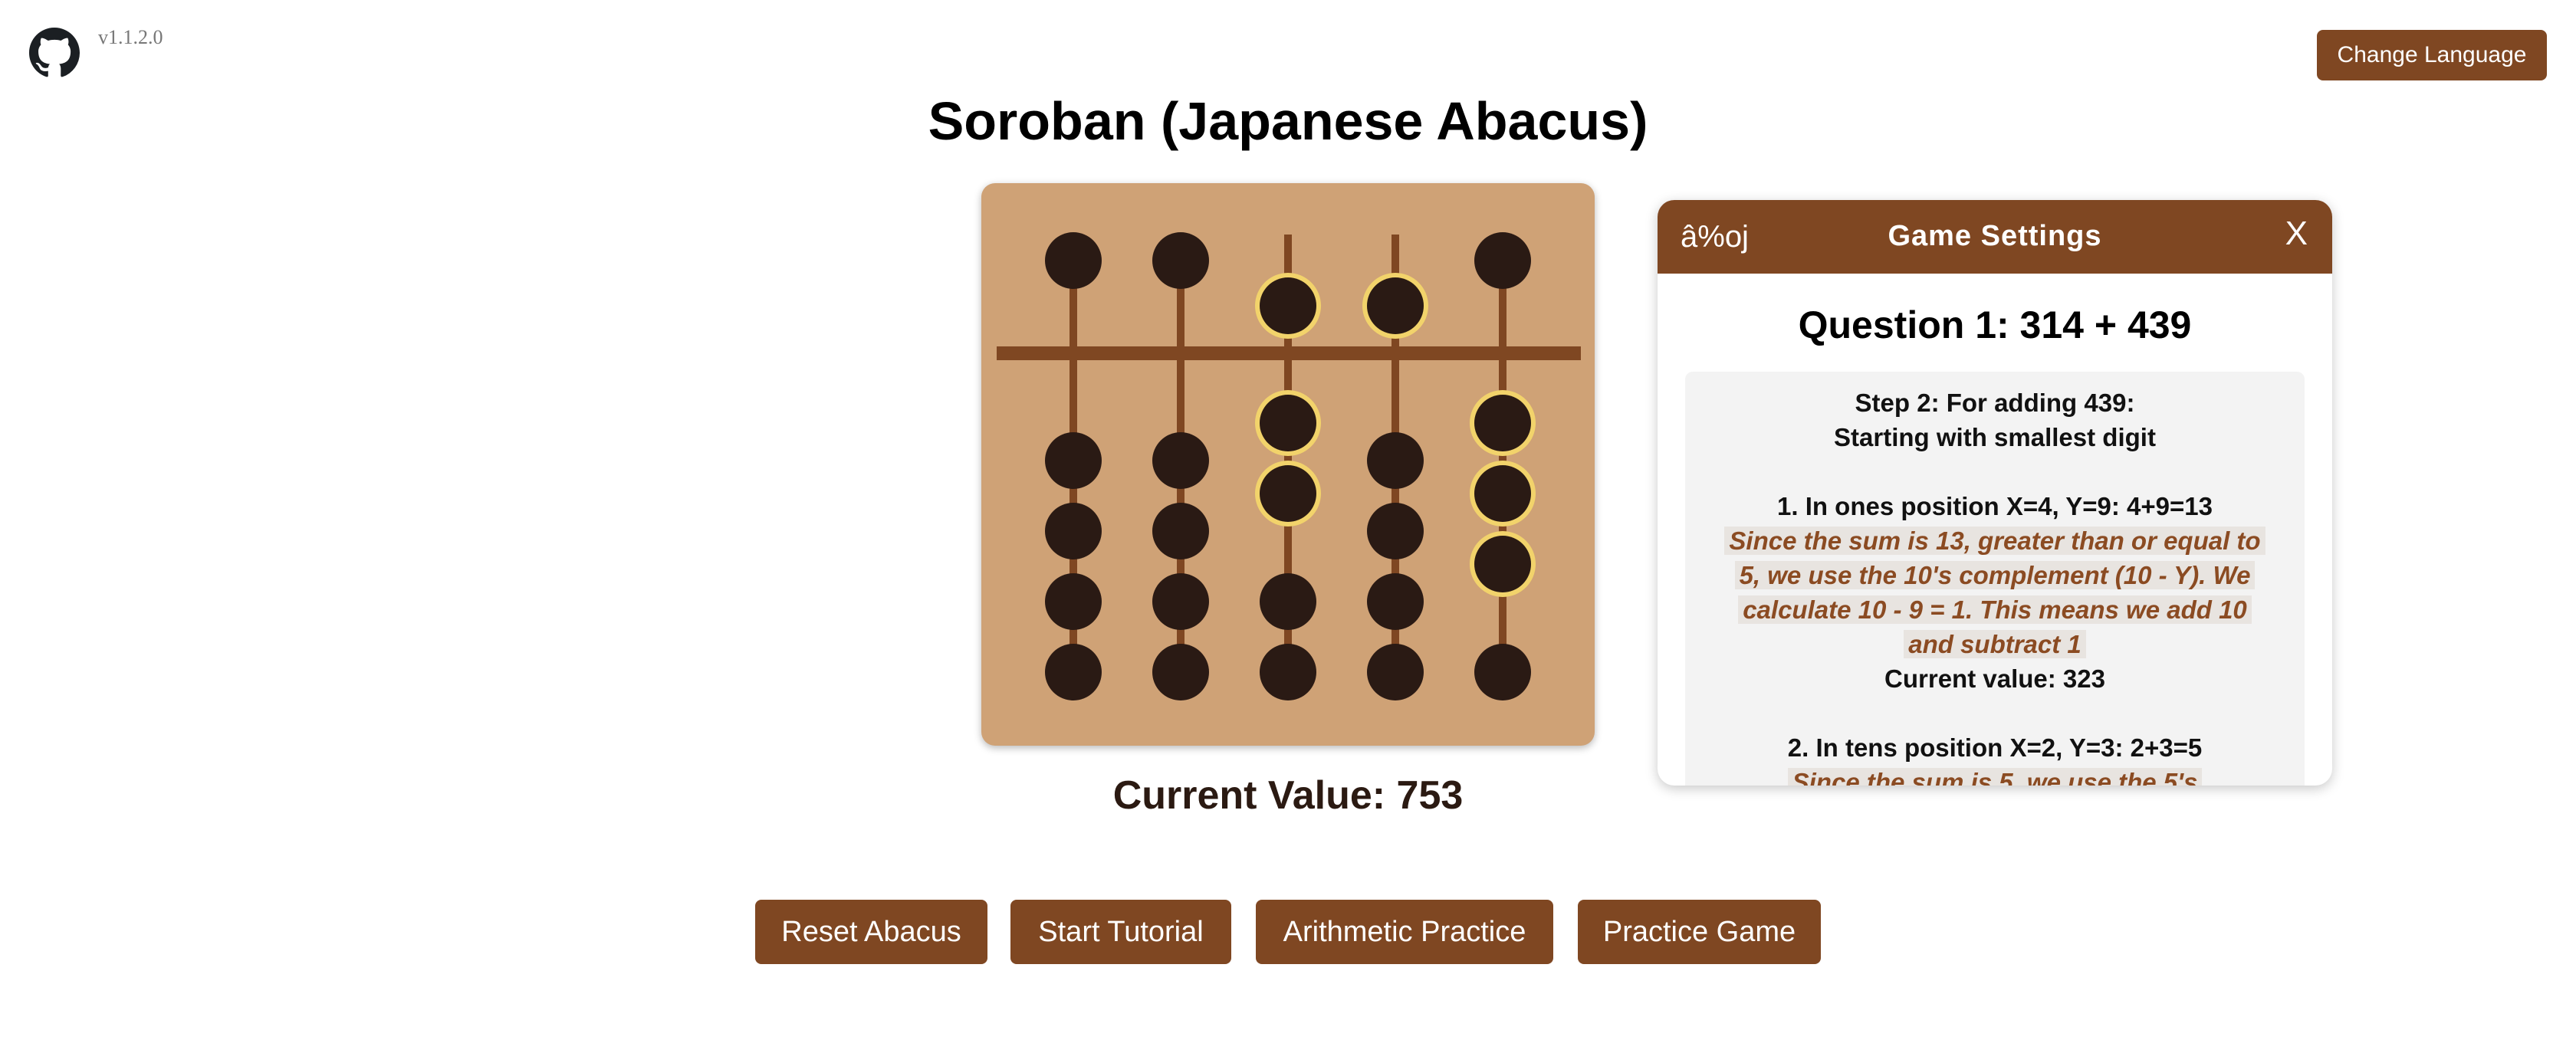 Image resolution: width=2576 pixels, height=1053 pixels. What do you see at coordinates (1995, 506) in the screenshot?
I see `step-item-1-title: 1. In ones position X=4, Y=9: 4+9=13` at bounding box center [1995, 506].